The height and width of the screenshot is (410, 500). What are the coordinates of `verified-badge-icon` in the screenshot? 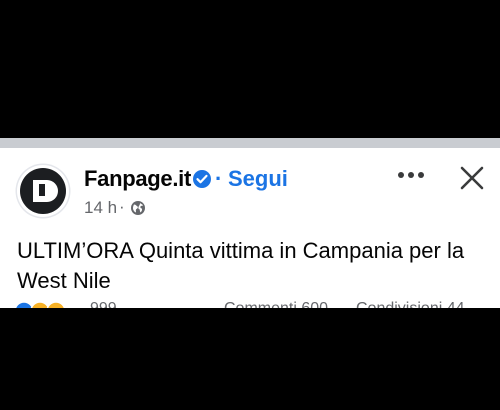 It's located at (202, 179).